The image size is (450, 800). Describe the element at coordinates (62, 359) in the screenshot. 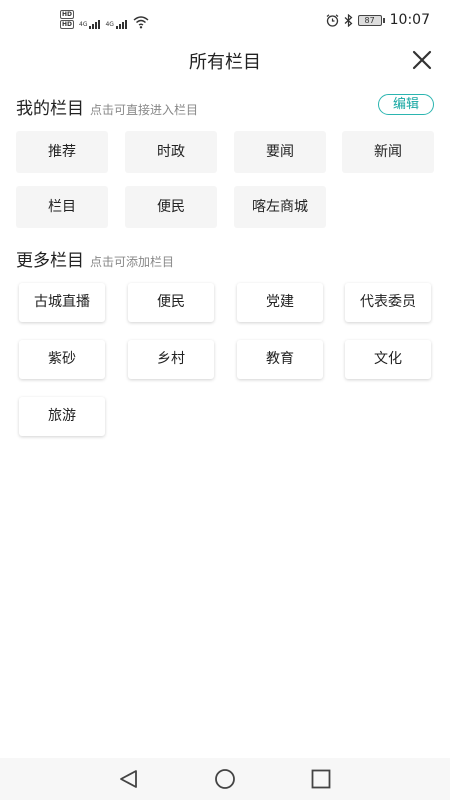

I see `more-channel-chip: 紫砂` at that location.